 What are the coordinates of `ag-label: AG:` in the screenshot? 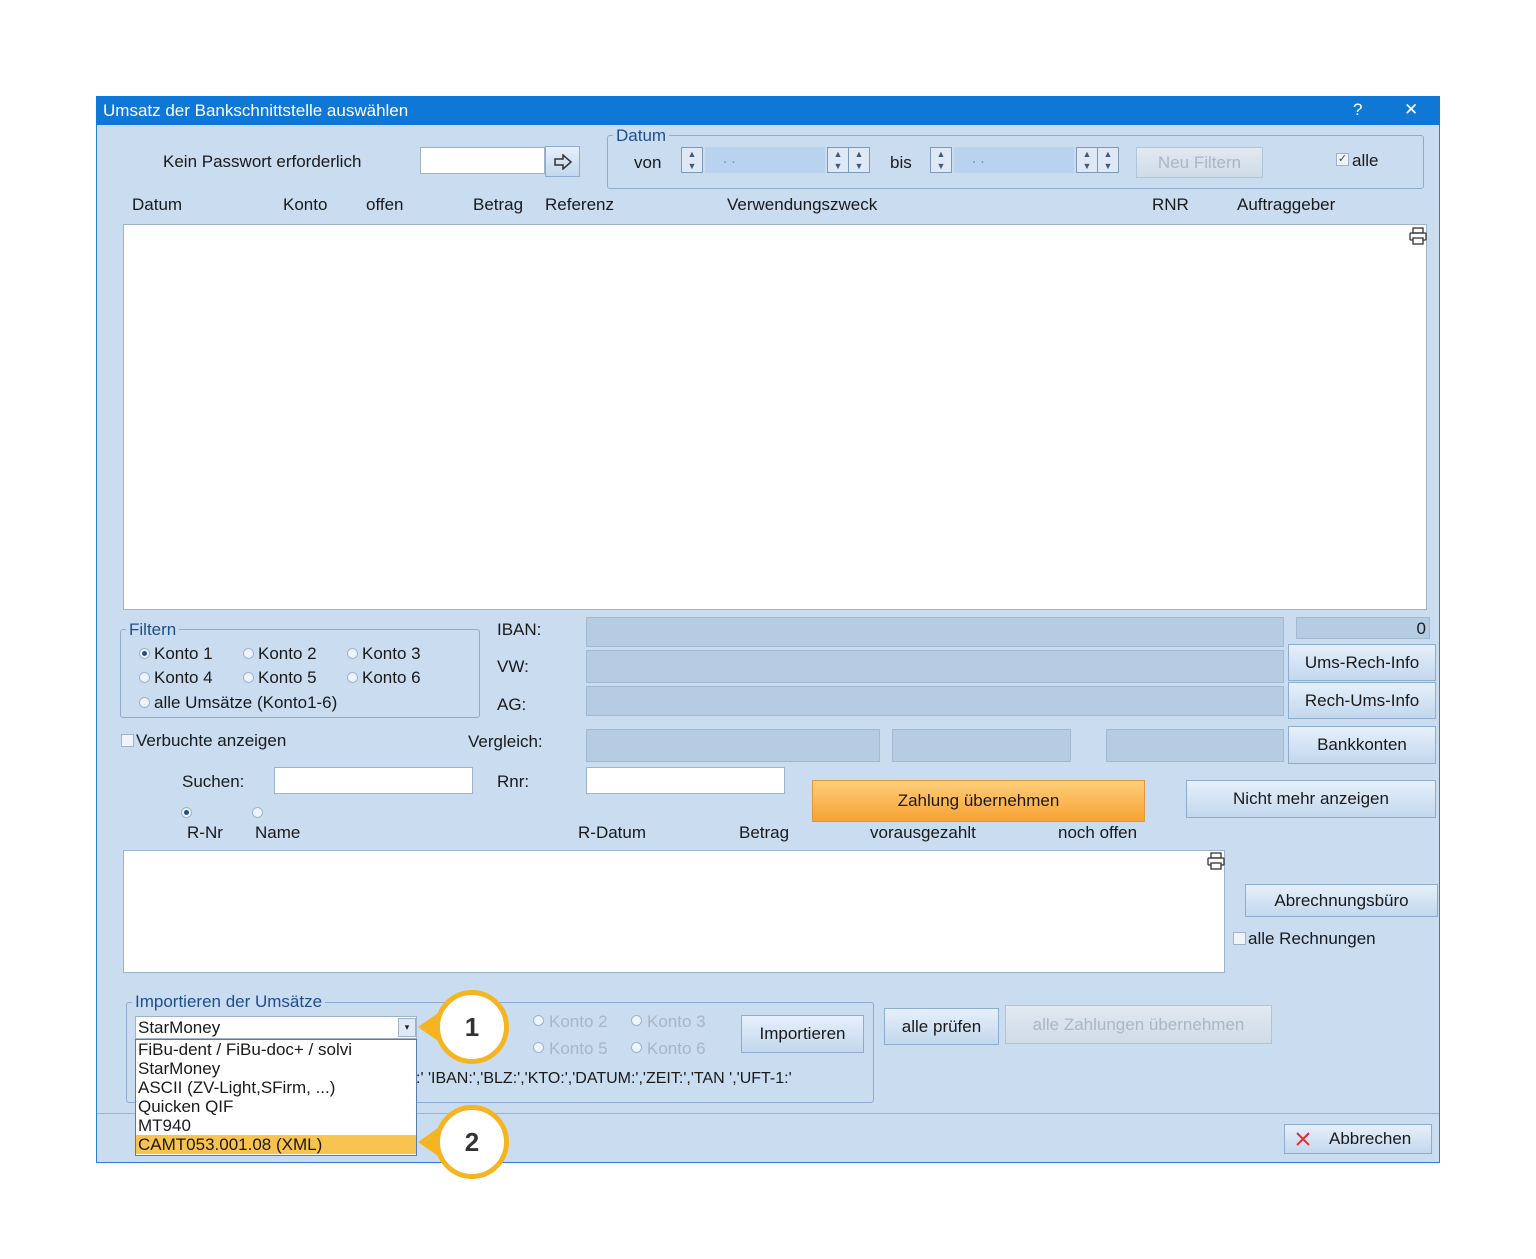 It's located at (512, 704).